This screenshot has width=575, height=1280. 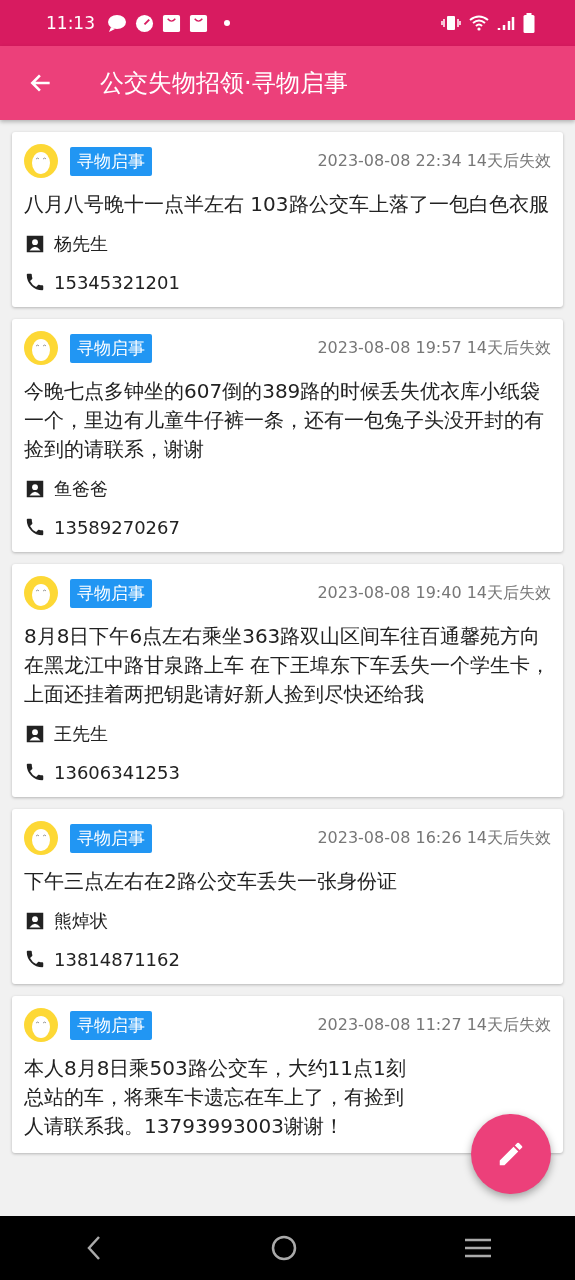 What do you see at coordinates (117, 527) in the screenshot?
I see `phone-number: 13589270267` at bounding box center [117, 527].